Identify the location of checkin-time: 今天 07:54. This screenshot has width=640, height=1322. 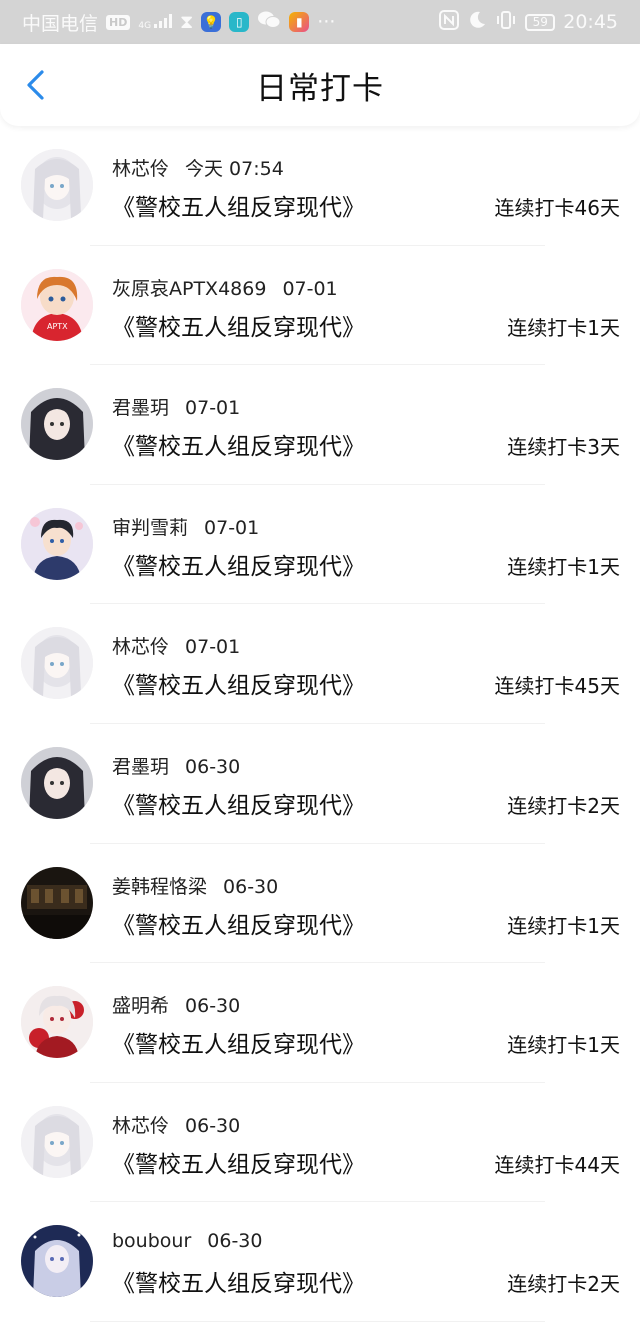
(234, 169).